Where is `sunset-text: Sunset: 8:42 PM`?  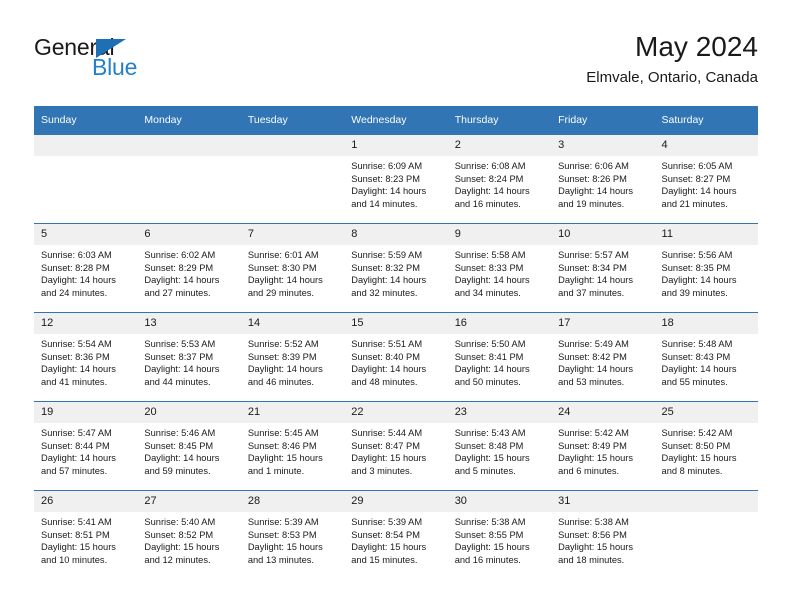
sunset-text: Sunset: 8:42 PM is located at coordinates (592, 356).